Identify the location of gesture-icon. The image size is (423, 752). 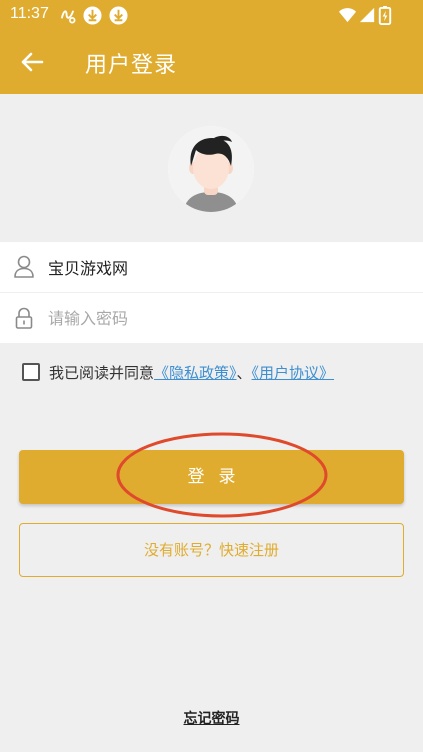
(68, 17).